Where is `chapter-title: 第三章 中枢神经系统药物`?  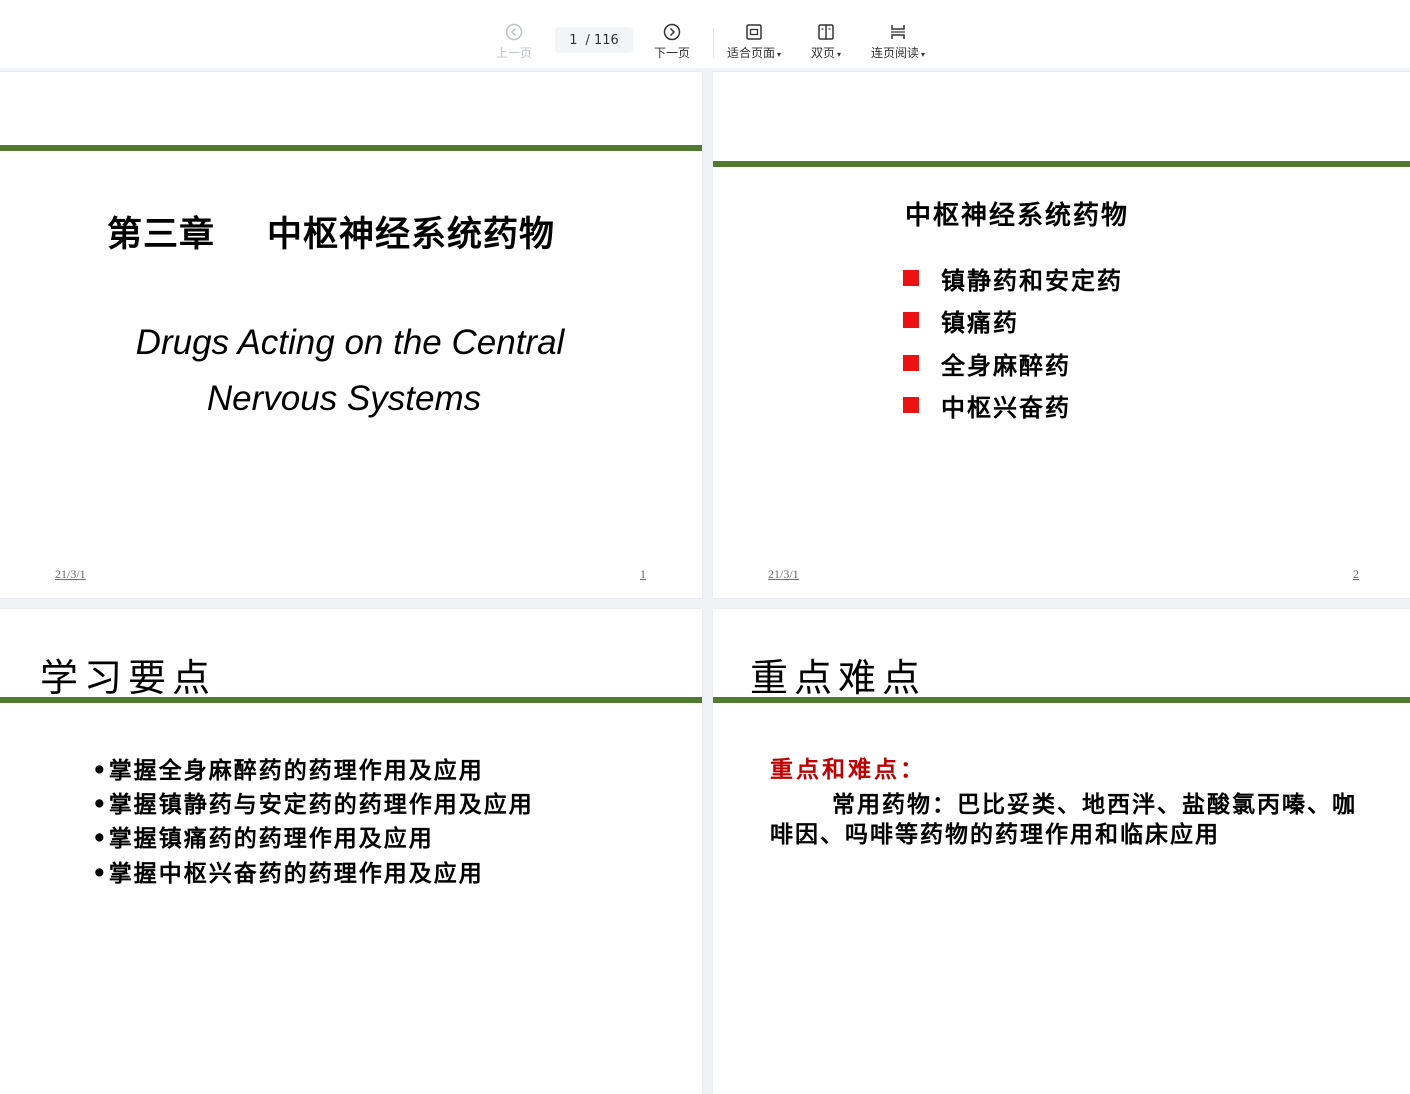
chapter-title: 第三章 中枢神经系统药物 is located at coordinates (331, 231).